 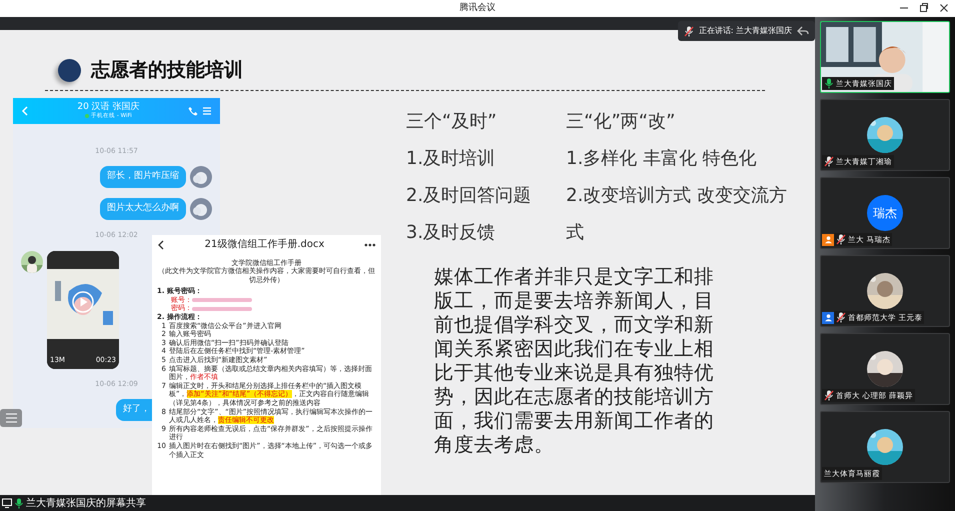 What do you see at coordinates (745, 31) in the screenshot?
I see `speaking-indicator: 正在讲话: 兰大青媒张国庆` at bounding box center [745, 31].